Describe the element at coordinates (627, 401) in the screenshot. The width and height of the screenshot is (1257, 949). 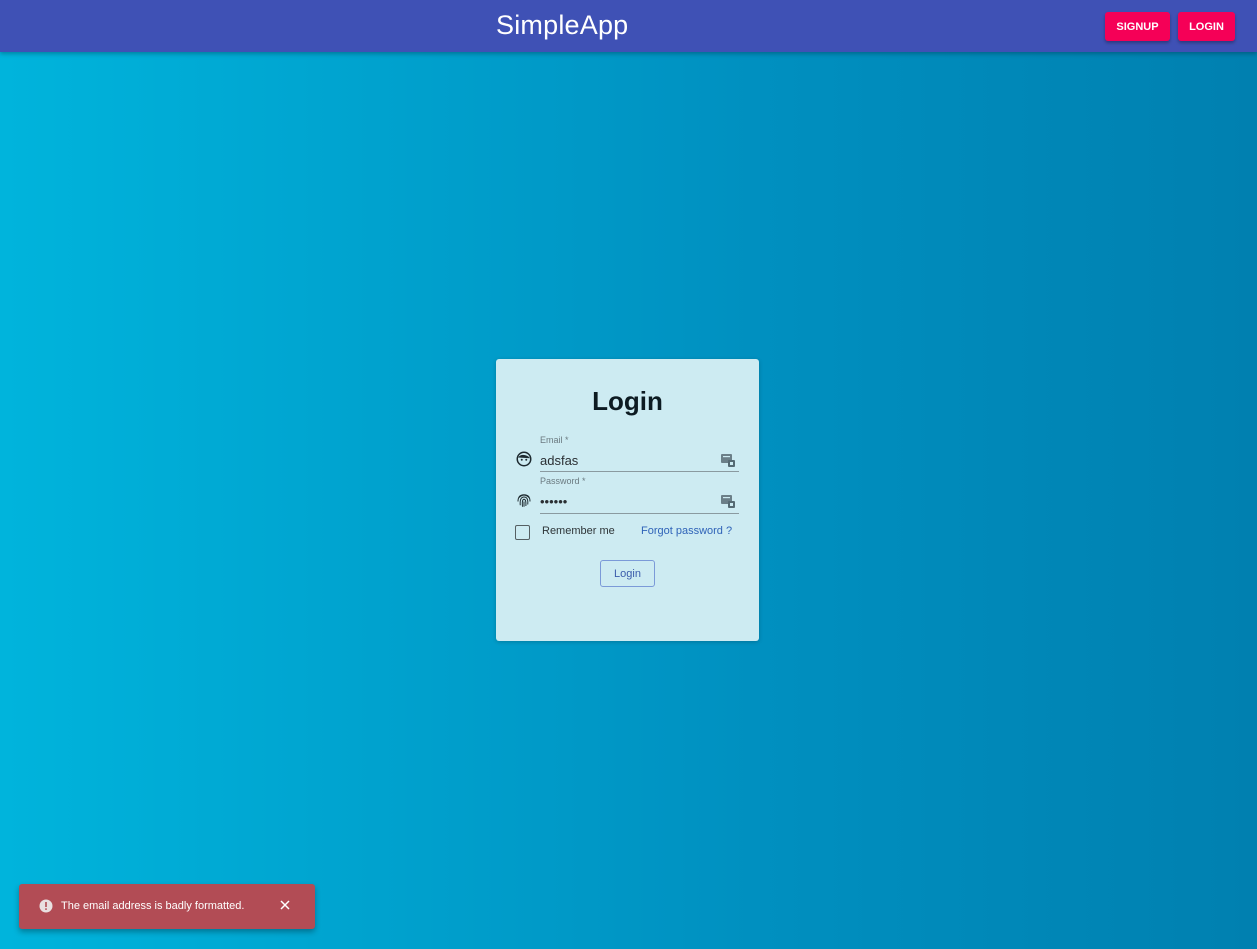
I see `login-title: Login` at that location.